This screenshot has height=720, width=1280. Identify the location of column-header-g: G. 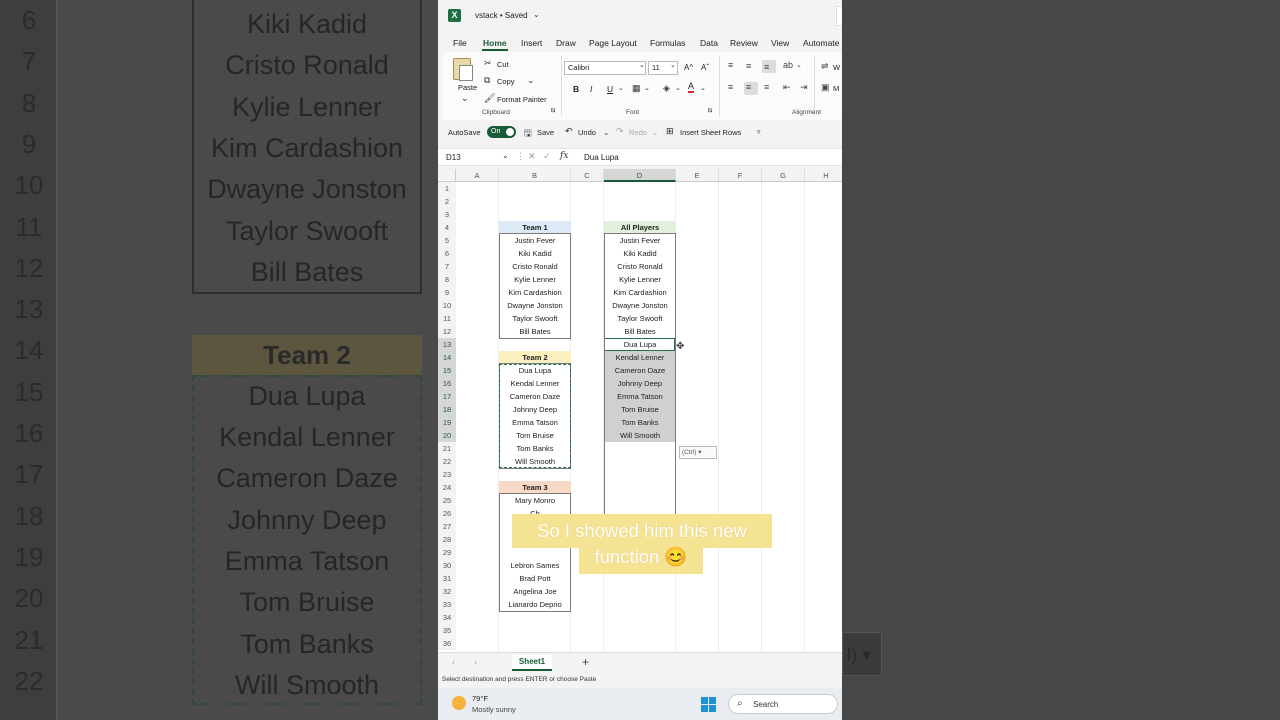
(783, 175).